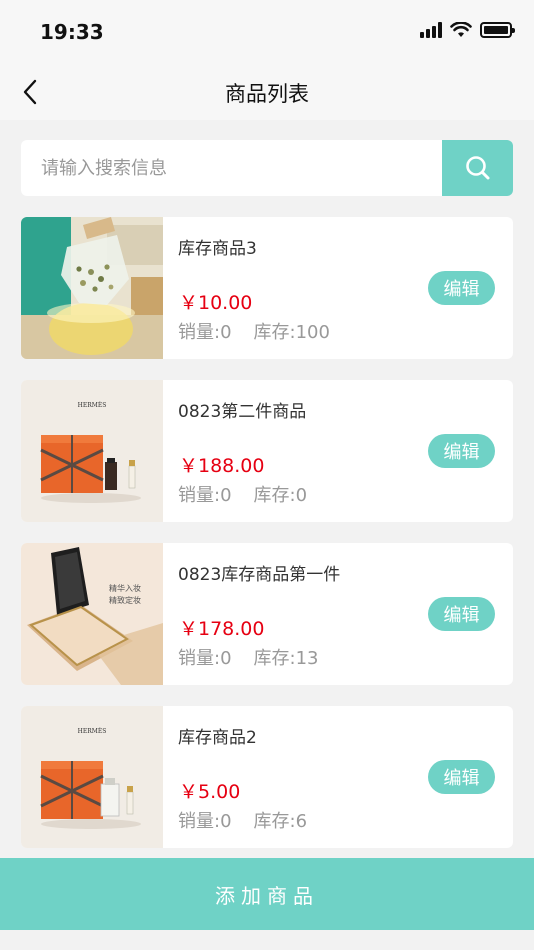  I want to click on image-text-line-1: 精华入妆, so click(125, 588).